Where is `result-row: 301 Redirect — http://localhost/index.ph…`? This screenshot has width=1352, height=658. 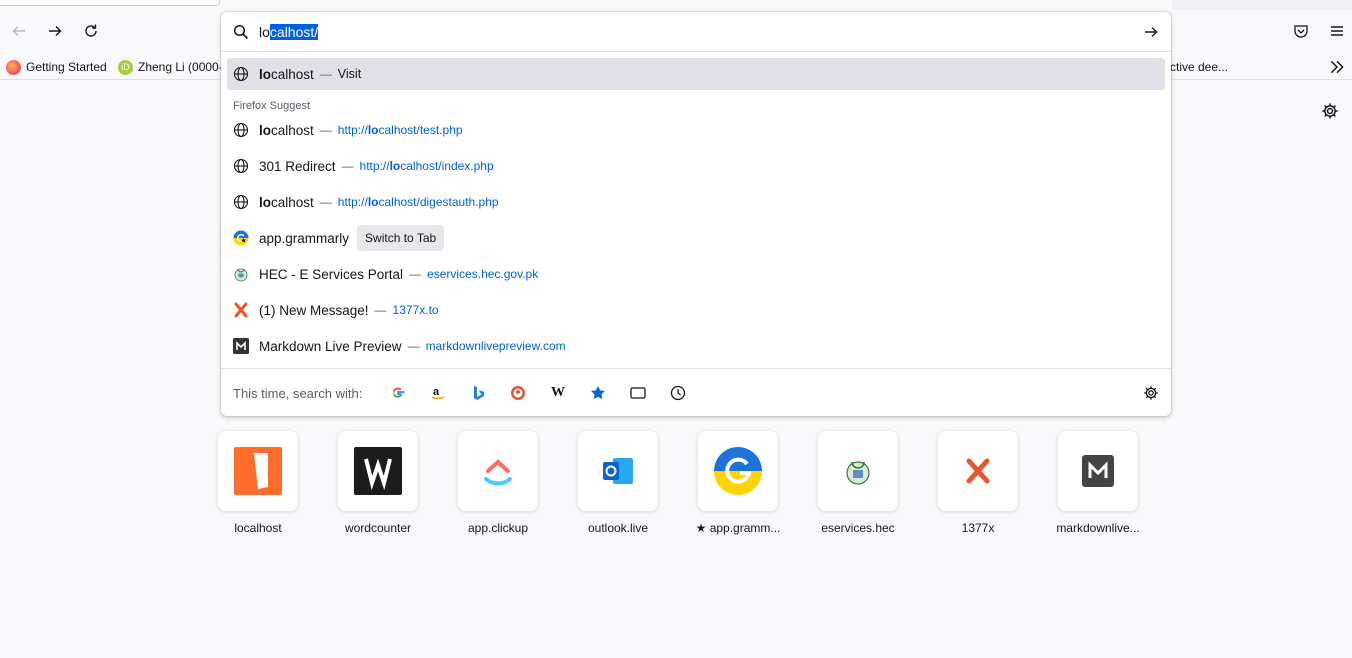 result-row: 301 Redirect — http://localhost/index.ph… is located at coordinates (696, 166).